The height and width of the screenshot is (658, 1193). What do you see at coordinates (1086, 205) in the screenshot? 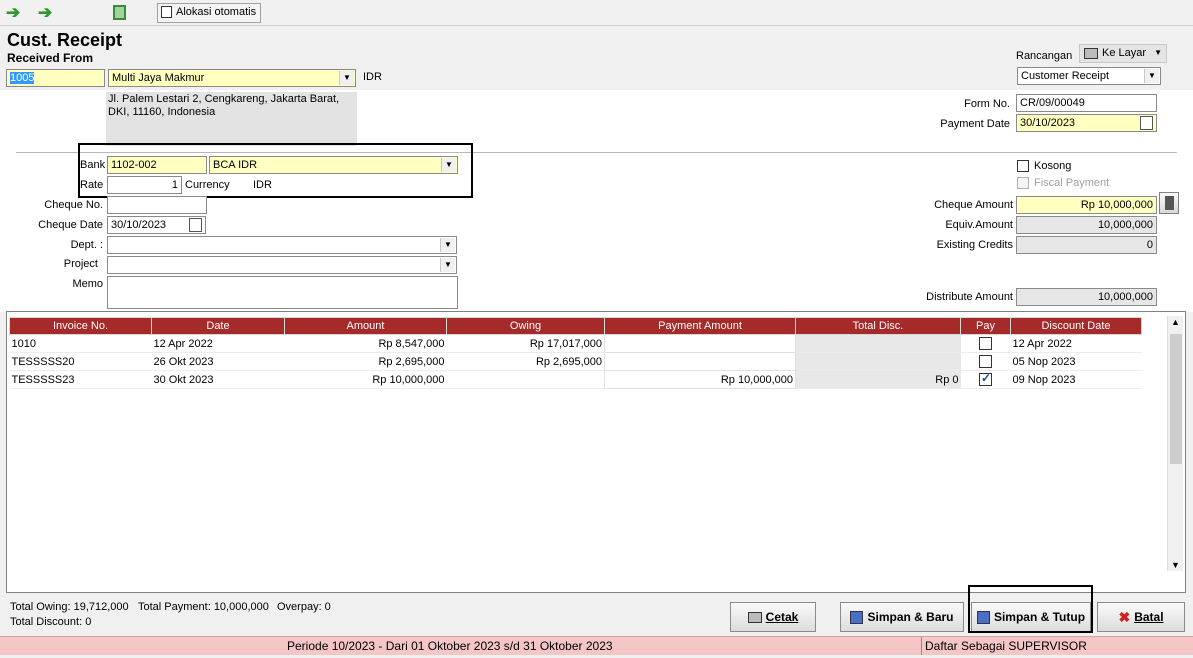
I see `cheque-amount-field: Rp 10,000,000` at bounding box center [1086, 205].